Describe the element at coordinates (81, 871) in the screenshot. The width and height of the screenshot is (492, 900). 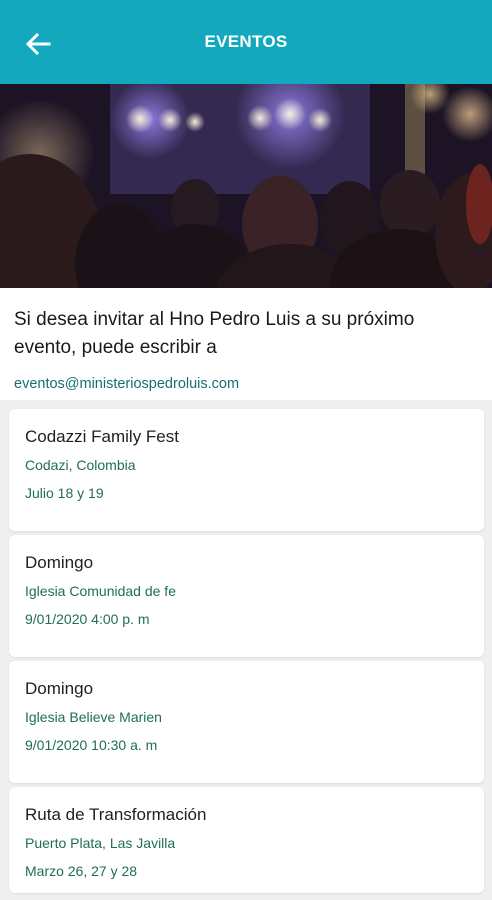
I see `event-date: Marzo 26, 27 y 28` at that location.